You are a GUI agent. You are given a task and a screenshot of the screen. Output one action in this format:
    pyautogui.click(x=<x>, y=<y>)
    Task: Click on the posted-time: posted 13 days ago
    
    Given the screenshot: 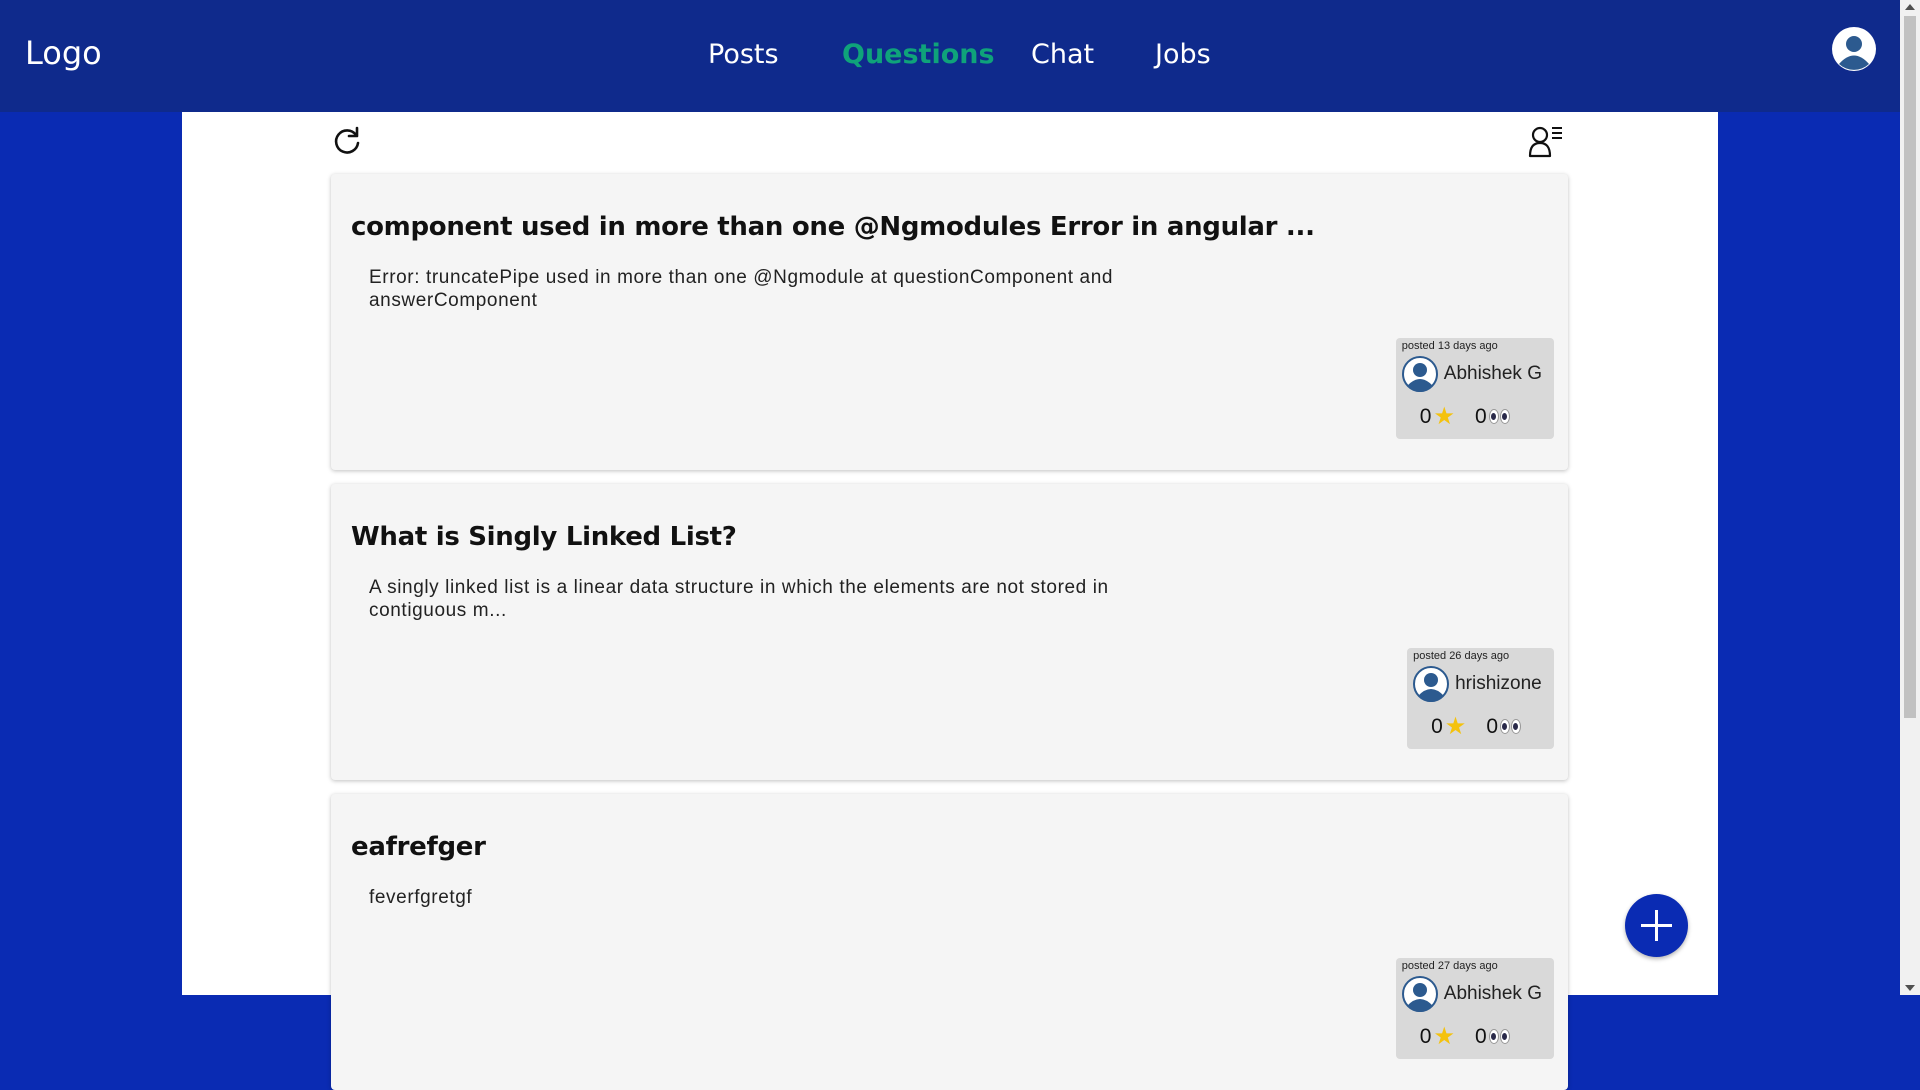 What is the action you would take?
    pyautogui.click(x=1449, y=346)
    